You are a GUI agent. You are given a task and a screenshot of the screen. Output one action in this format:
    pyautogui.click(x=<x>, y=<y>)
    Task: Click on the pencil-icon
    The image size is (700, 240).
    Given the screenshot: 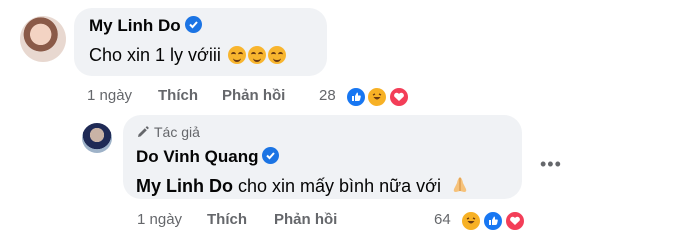 What is the action you would take?
    pyautogui.click(x=143, y=131)
    